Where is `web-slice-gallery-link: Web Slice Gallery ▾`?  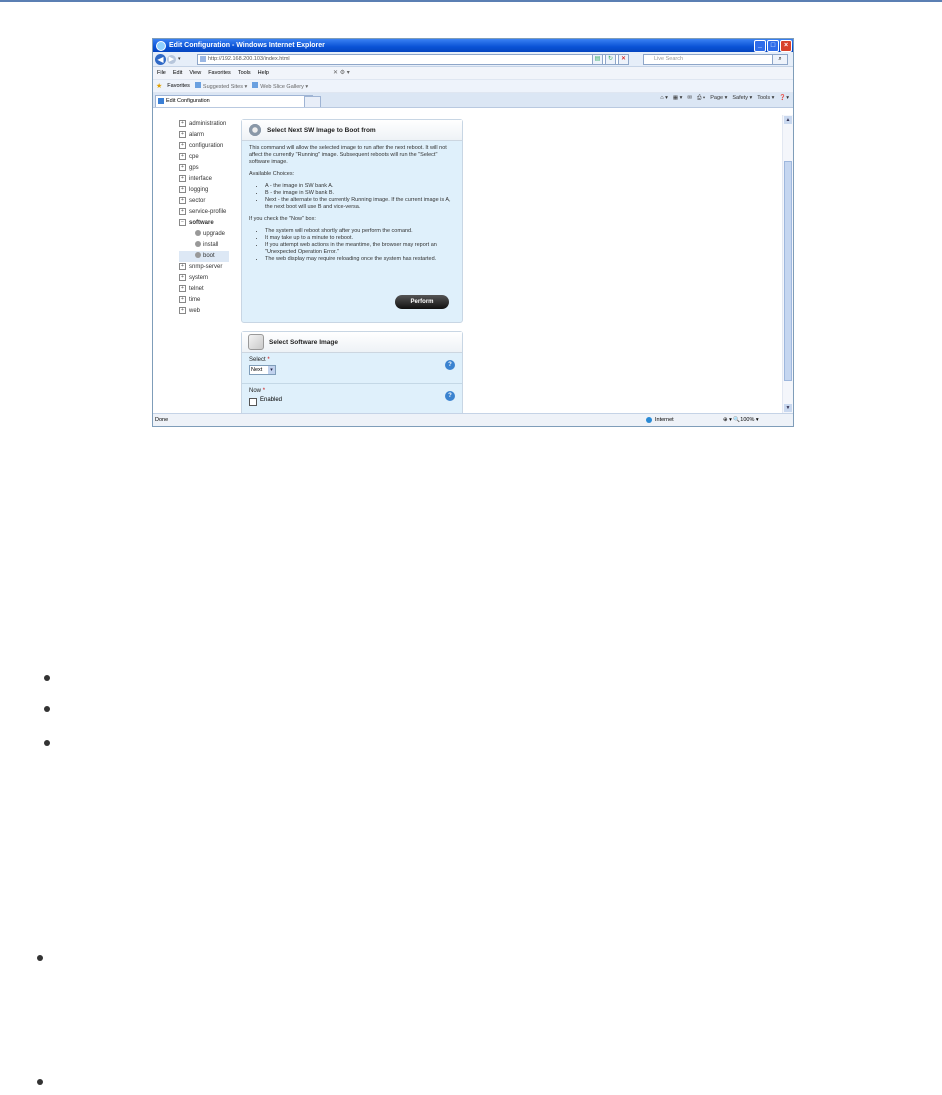 web-slice-gallery-link: Web Slice Gallery ▾ is located at coordinates (280, 86).